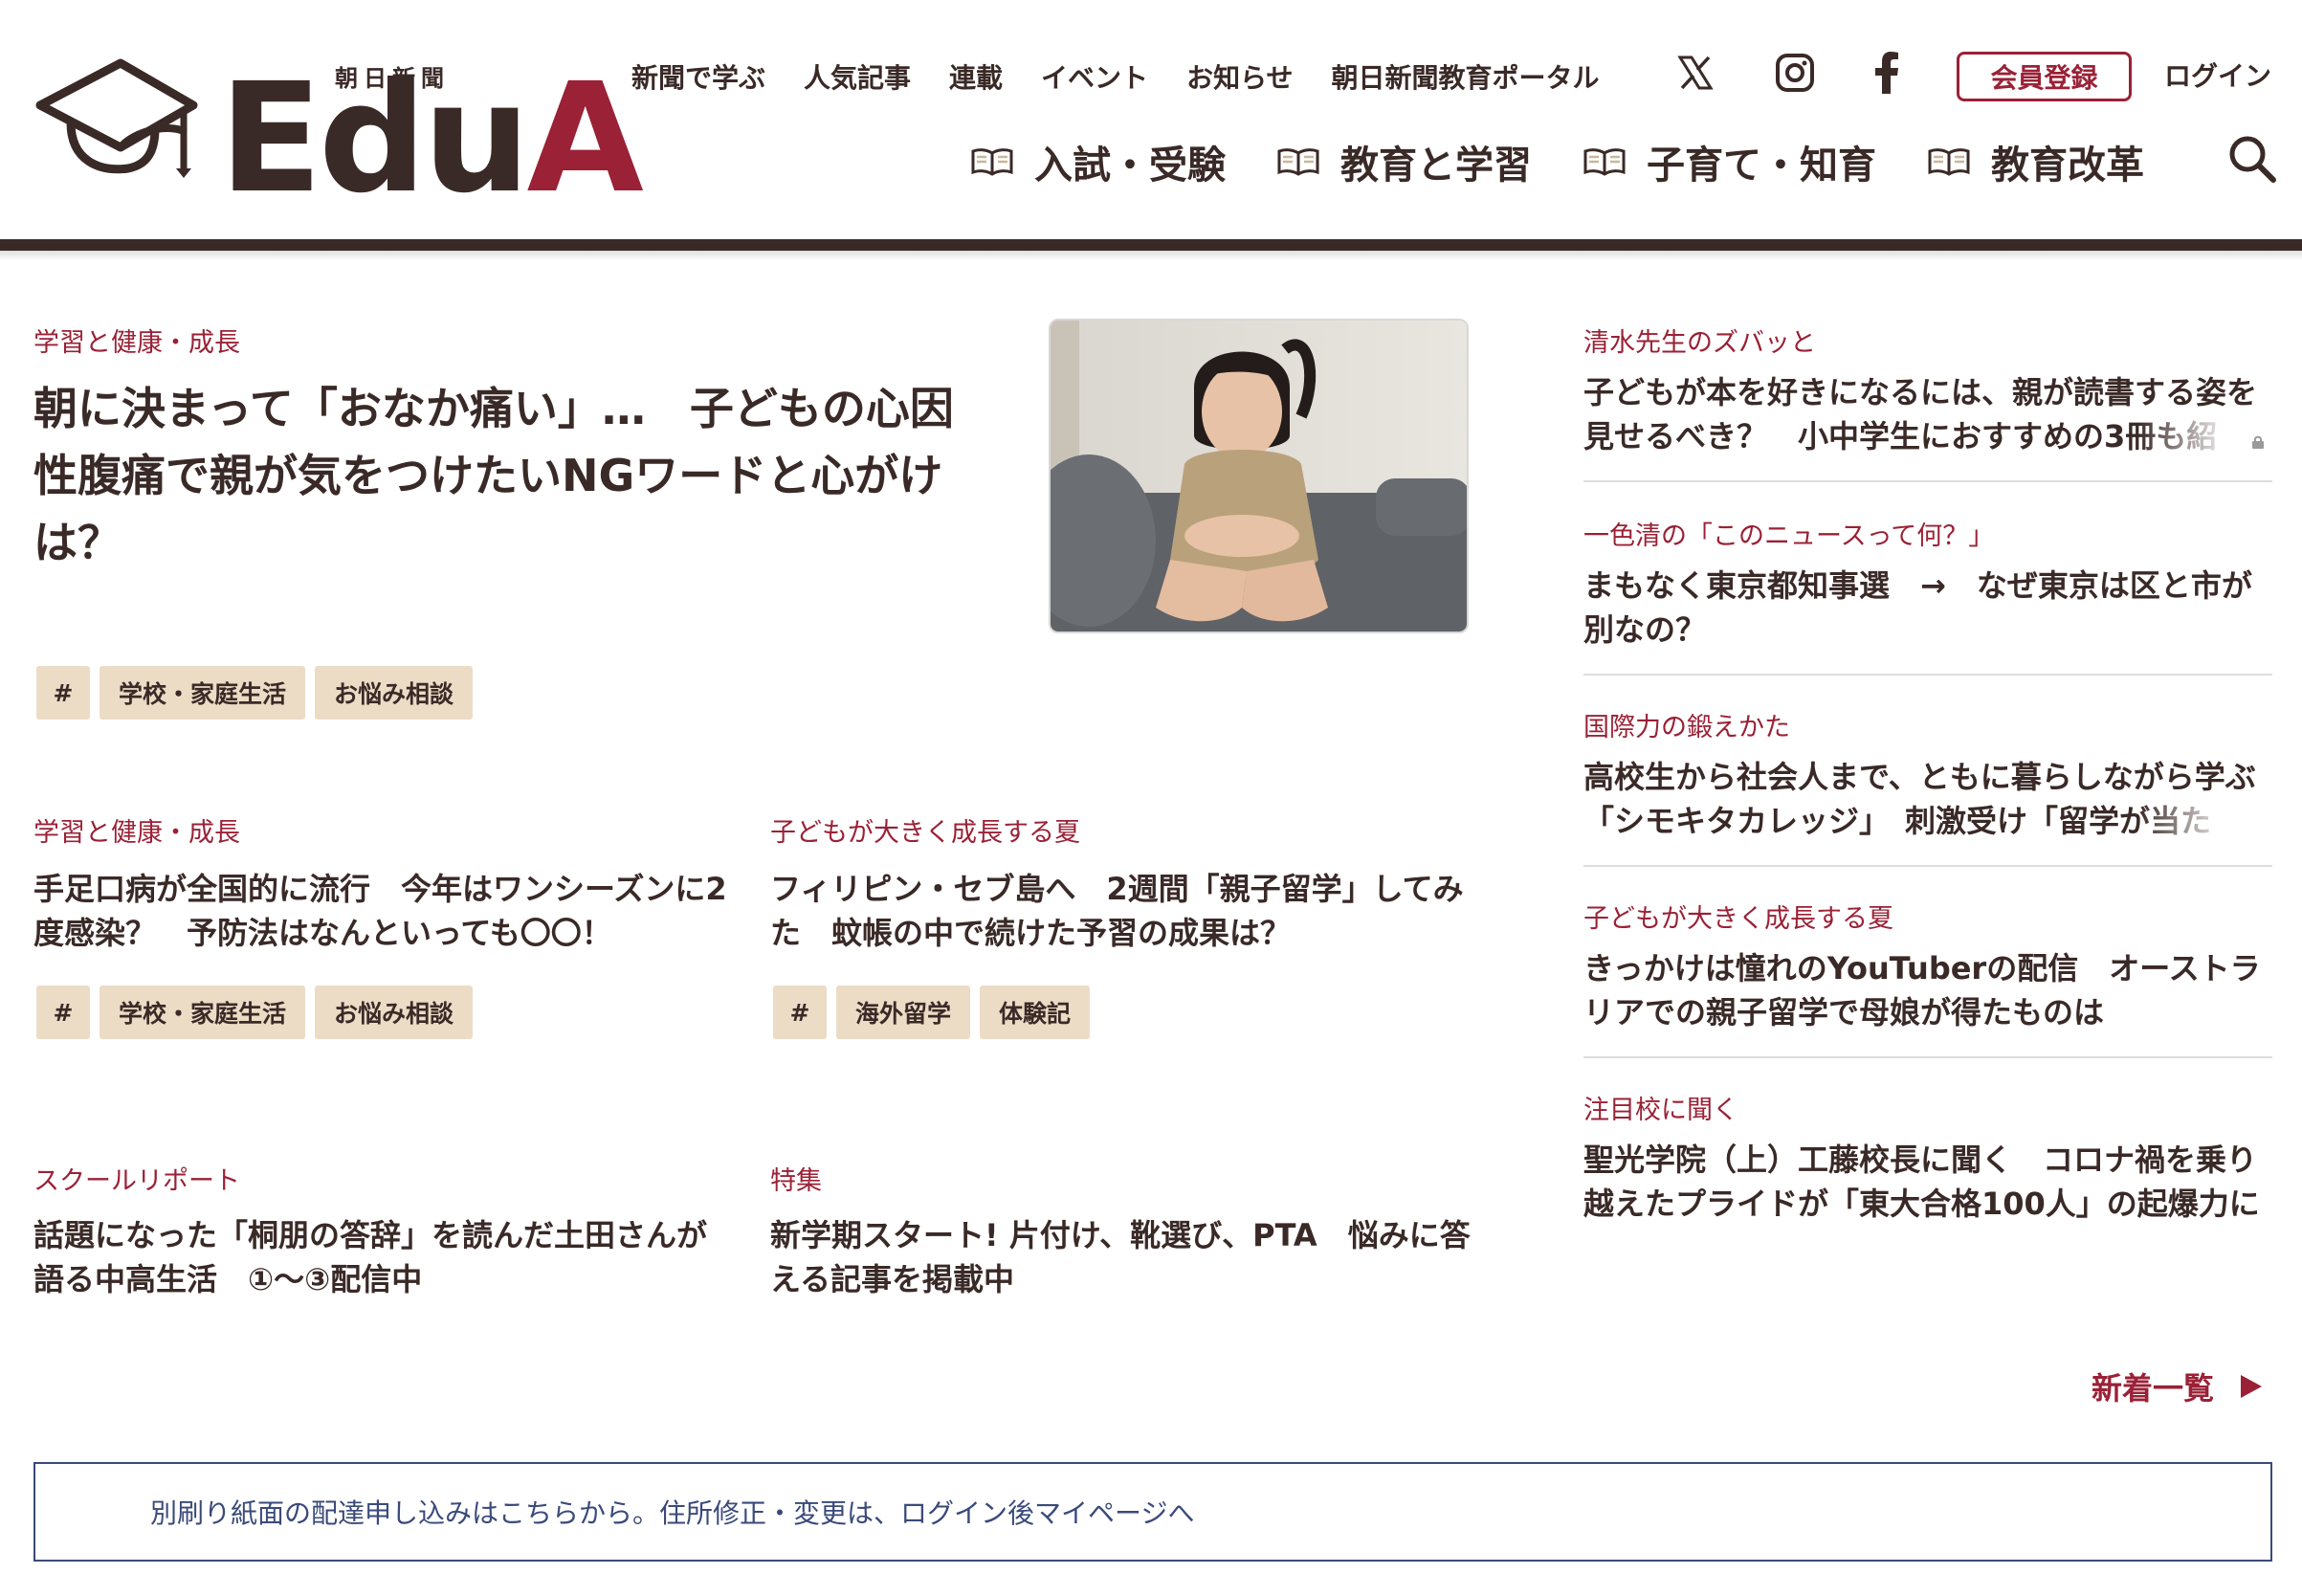  What do you see at coordinates (1466, 77) in the screenshot?
I see `top-nav-item: 朝日新聞教育ポータル` at bounding box center [1466, 77].